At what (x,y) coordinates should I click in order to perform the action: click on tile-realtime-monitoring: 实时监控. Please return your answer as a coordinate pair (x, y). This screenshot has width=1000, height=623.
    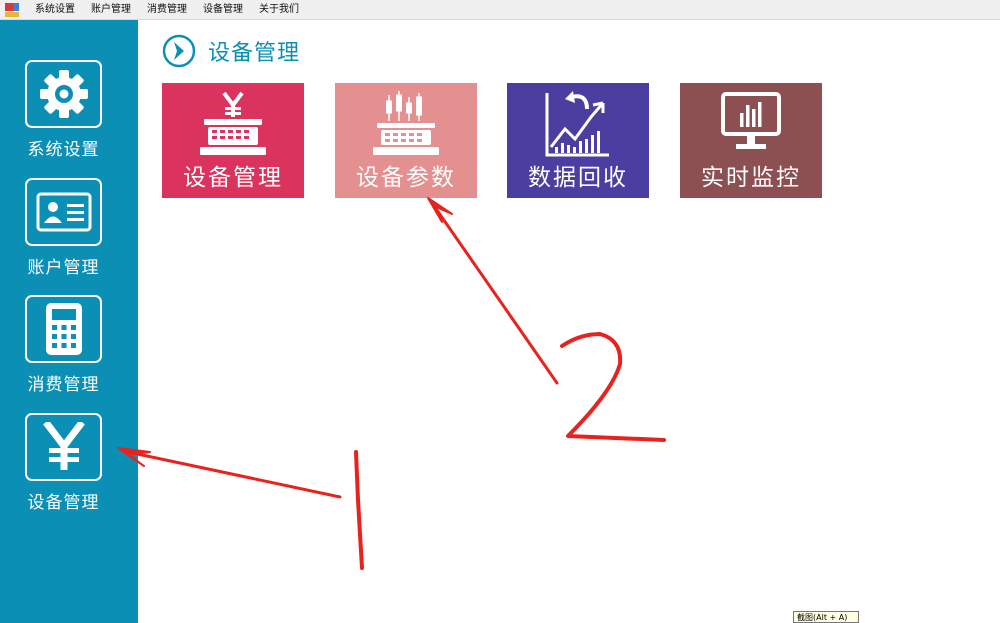
    Looking at the image, I should click on (751, 140).